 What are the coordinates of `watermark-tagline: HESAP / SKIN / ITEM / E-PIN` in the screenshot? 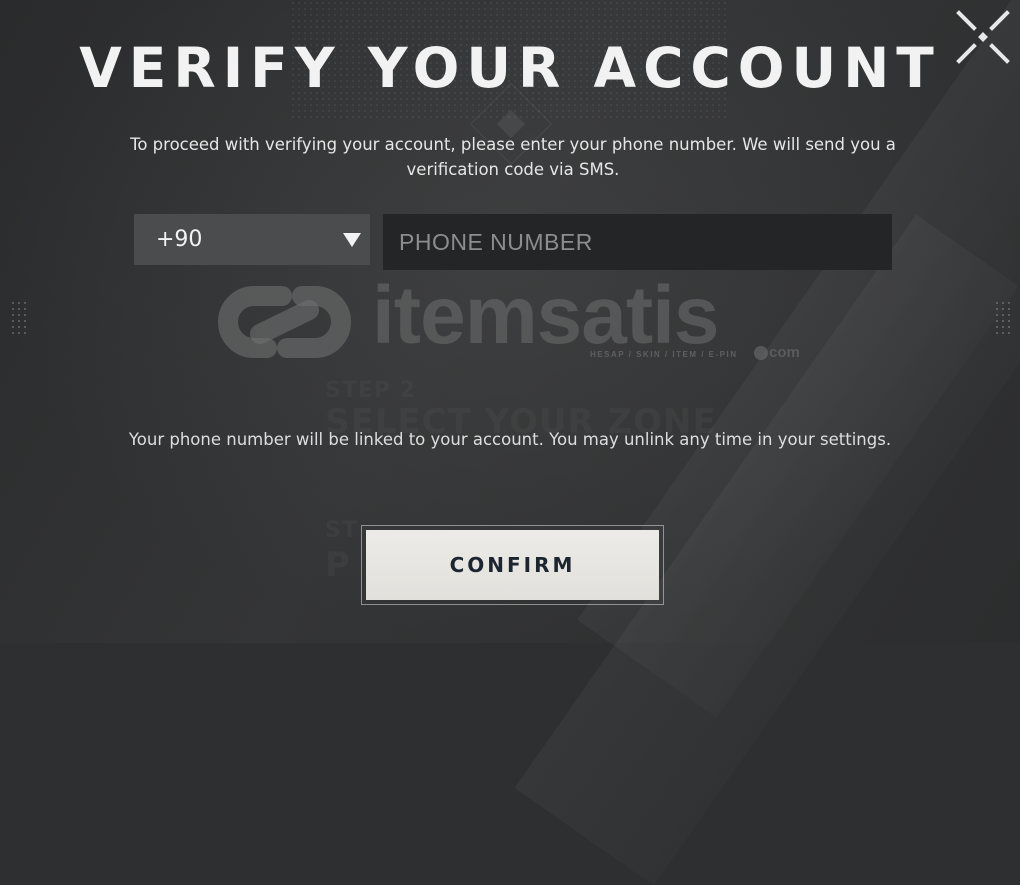 It's located at (664, 354).